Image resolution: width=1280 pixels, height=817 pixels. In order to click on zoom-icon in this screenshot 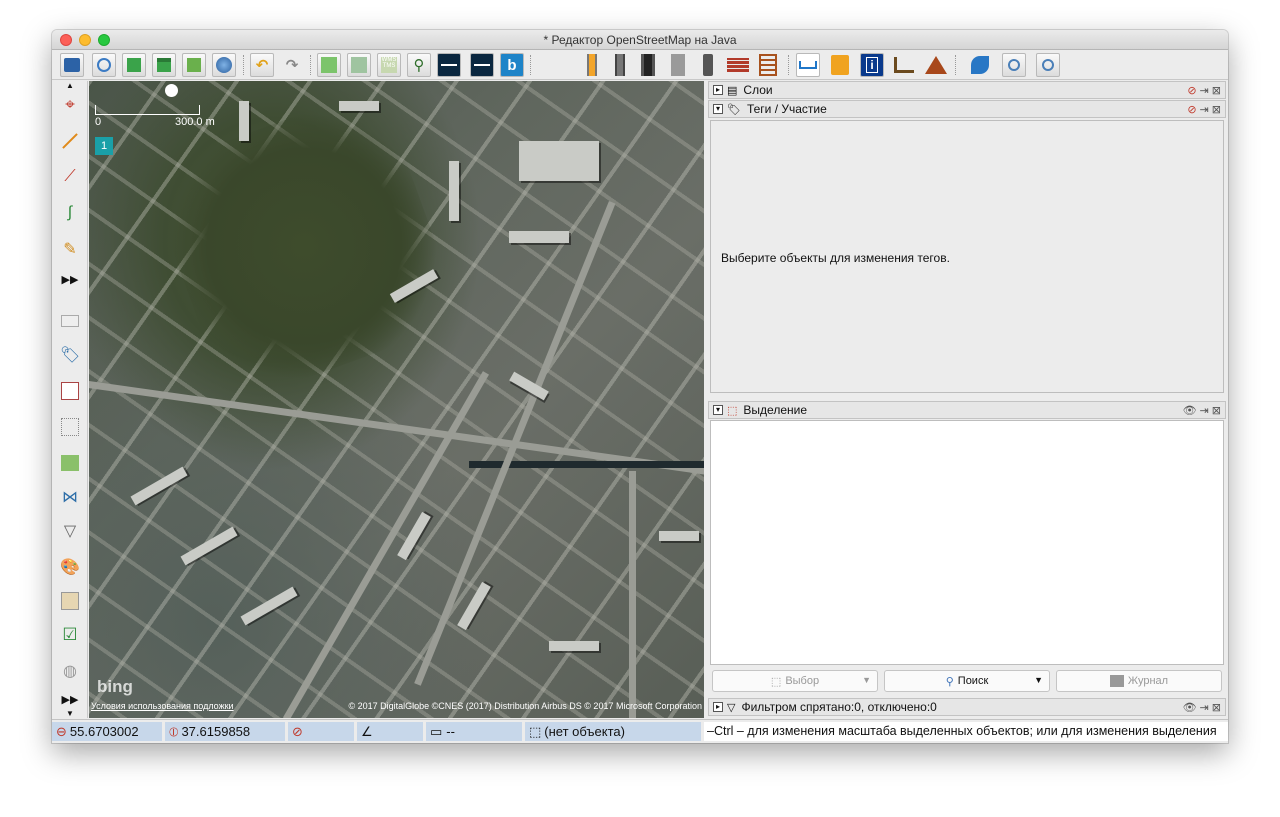, I will do `click(1014, 65)`.